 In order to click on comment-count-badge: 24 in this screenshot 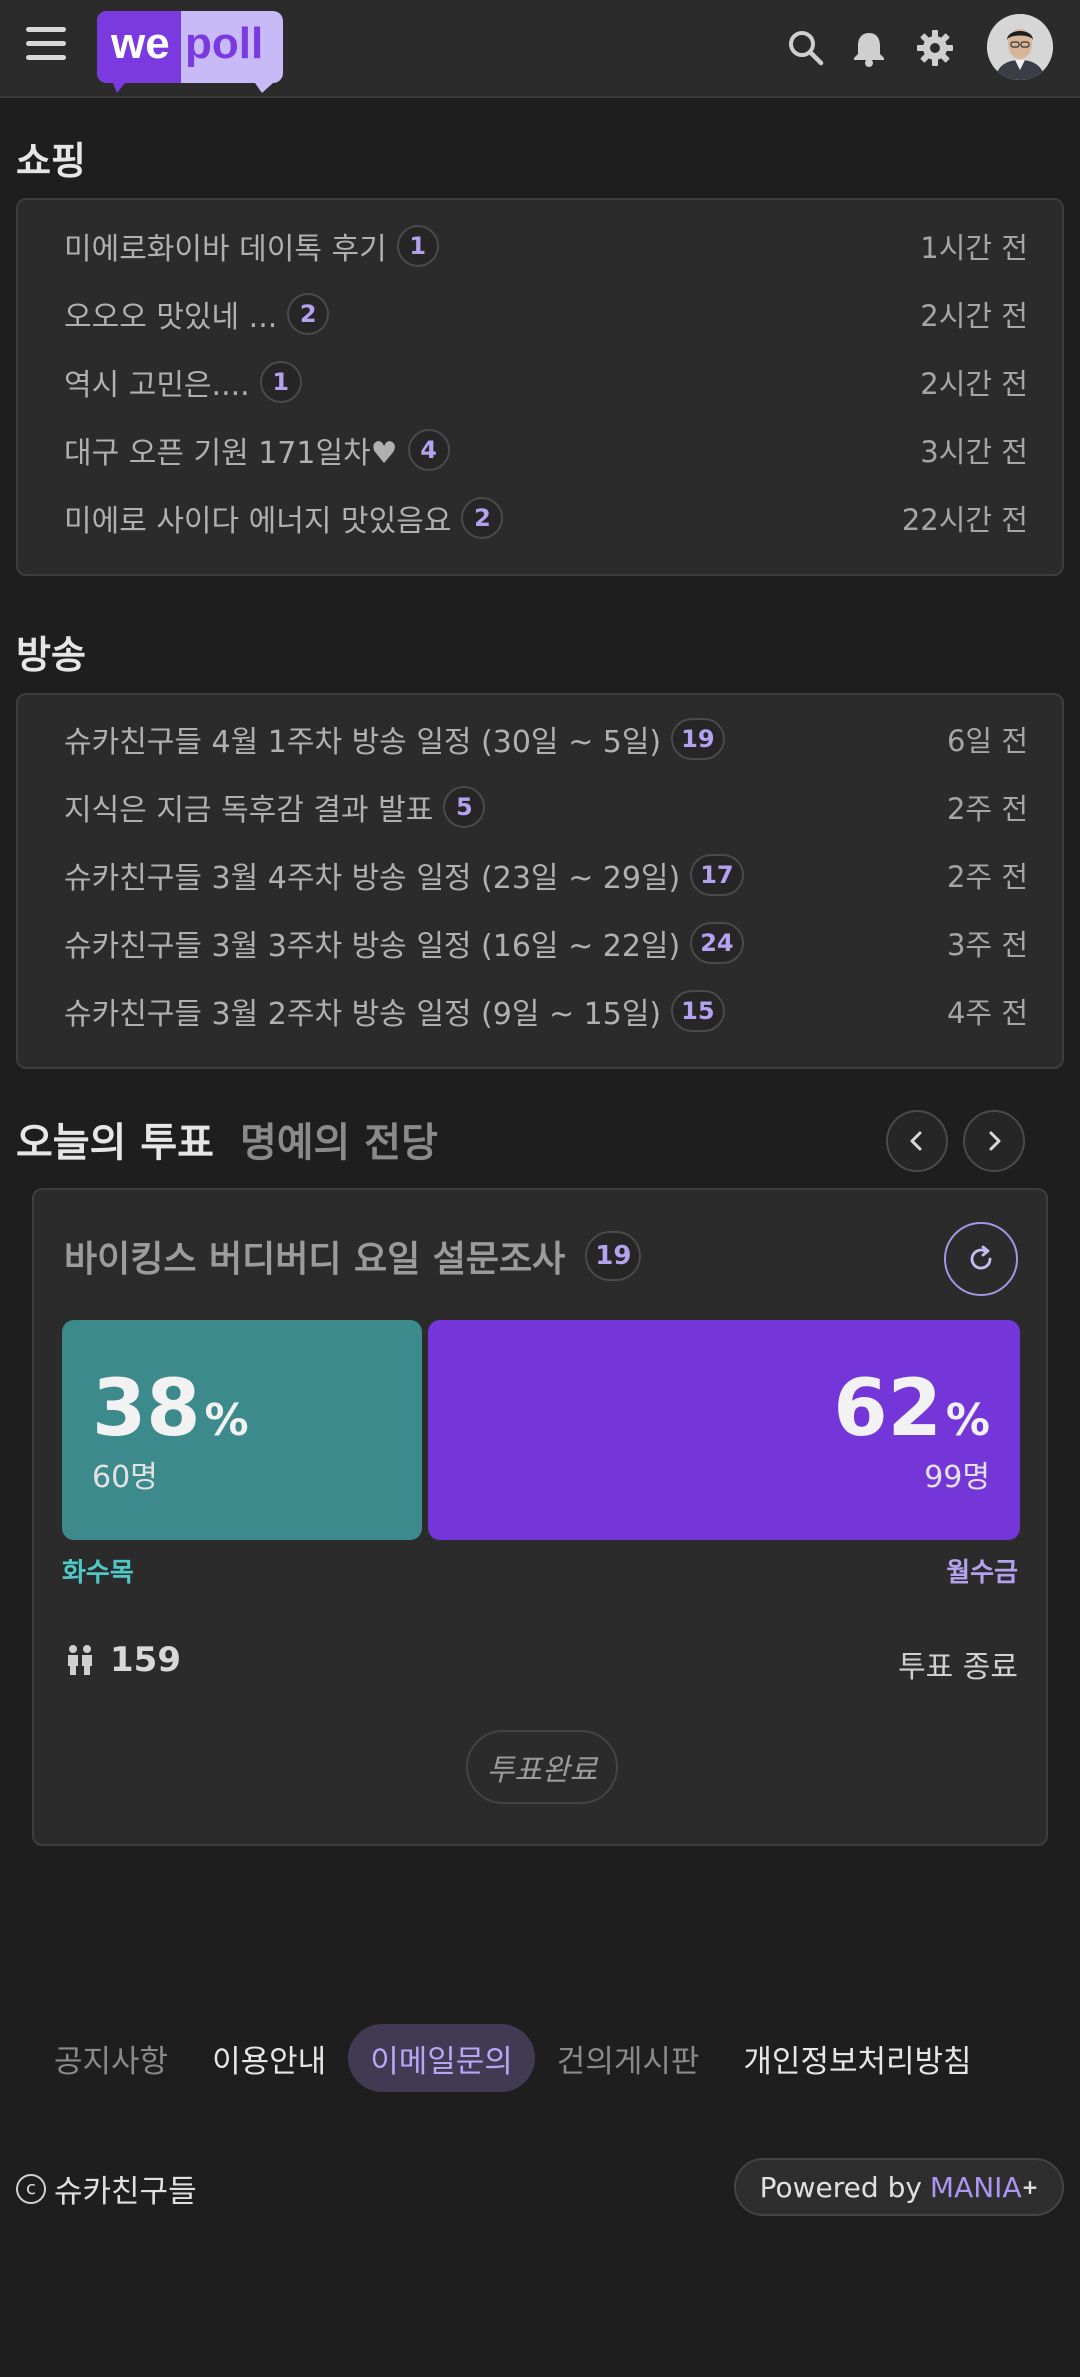, I will do `click(717, 943)`.